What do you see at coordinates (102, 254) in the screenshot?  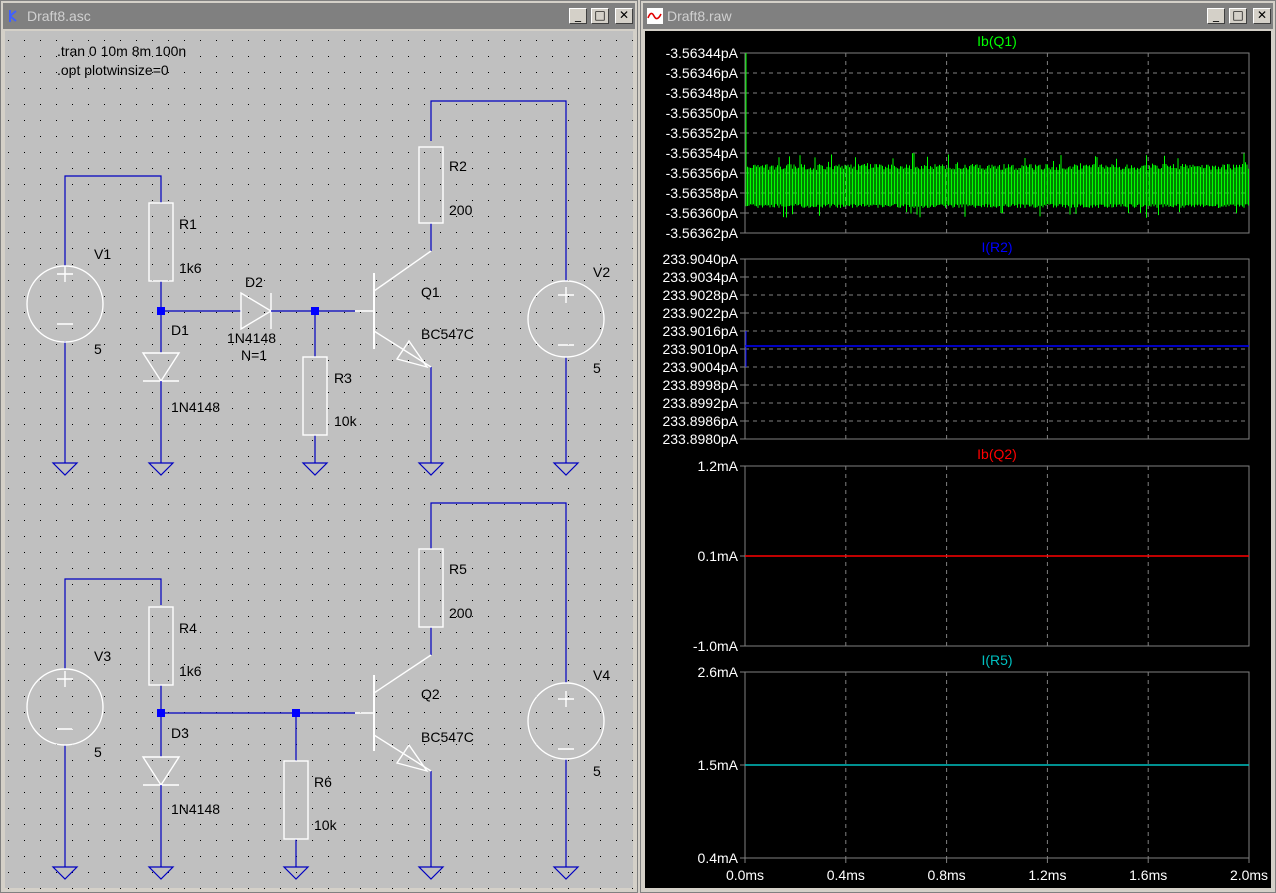 I see `v1-label: V1` at bounding box center [102, 254].